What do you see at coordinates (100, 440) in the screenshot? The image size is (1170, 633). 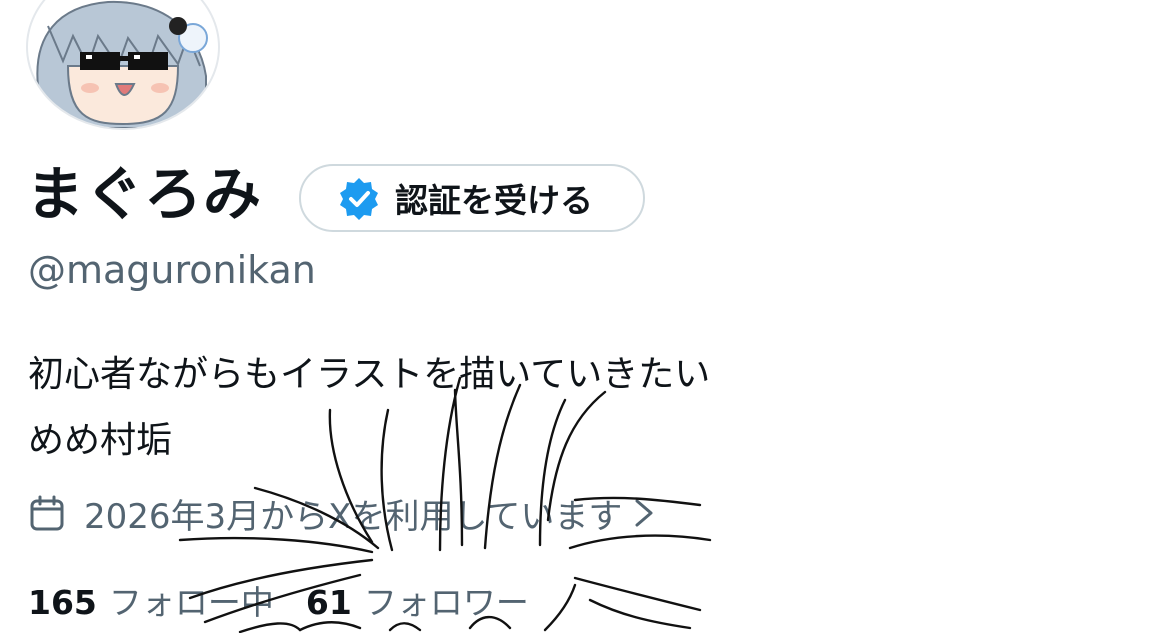 I see `bio-line-2: めめ村垢` at bounding box center [100, 440].